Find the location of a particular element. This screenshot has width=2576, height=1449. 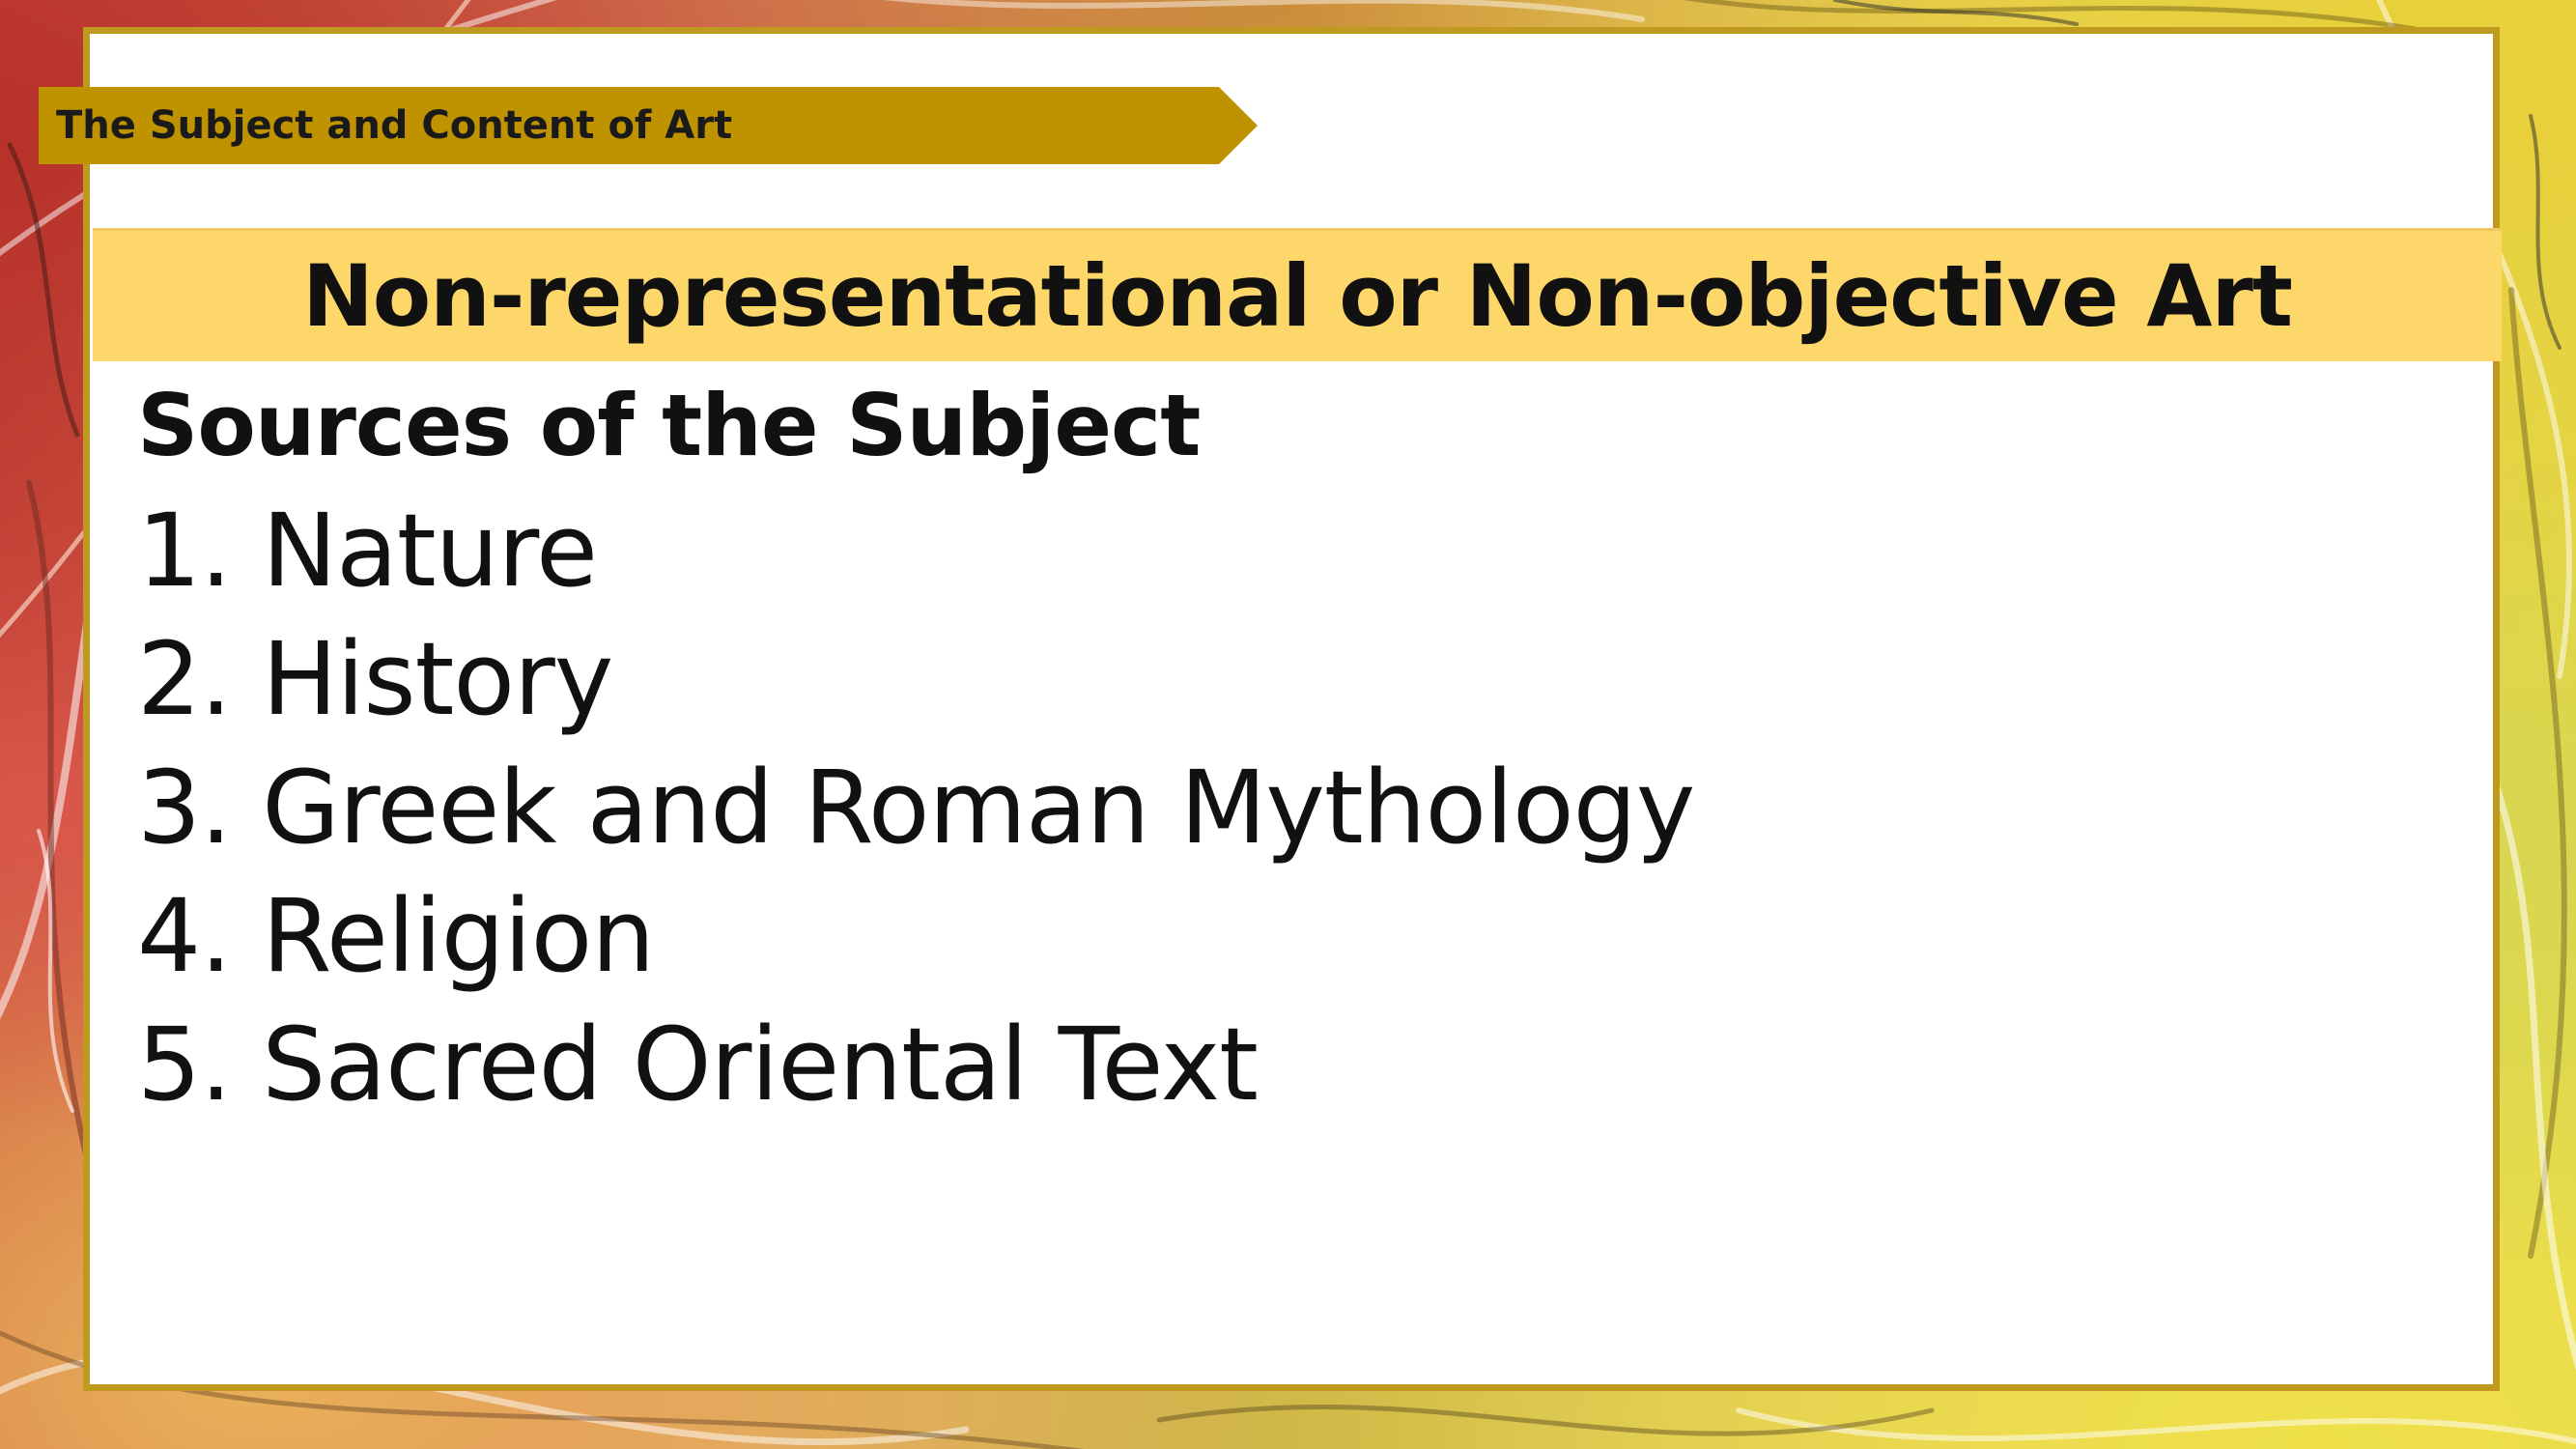

list-item: 5. Sacred Oriental Text is located at coordinates (1248, 1065).